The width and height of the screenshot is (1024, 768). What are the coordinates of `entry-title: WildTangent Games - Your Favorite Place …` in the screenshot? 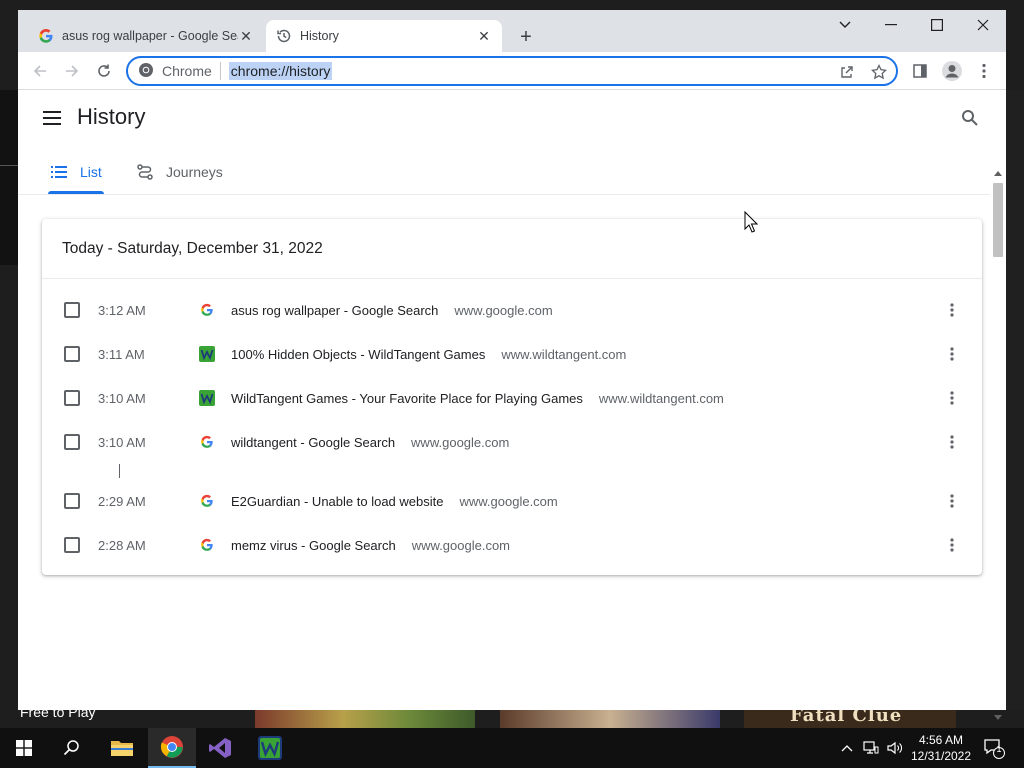 It's located at (407, 398).